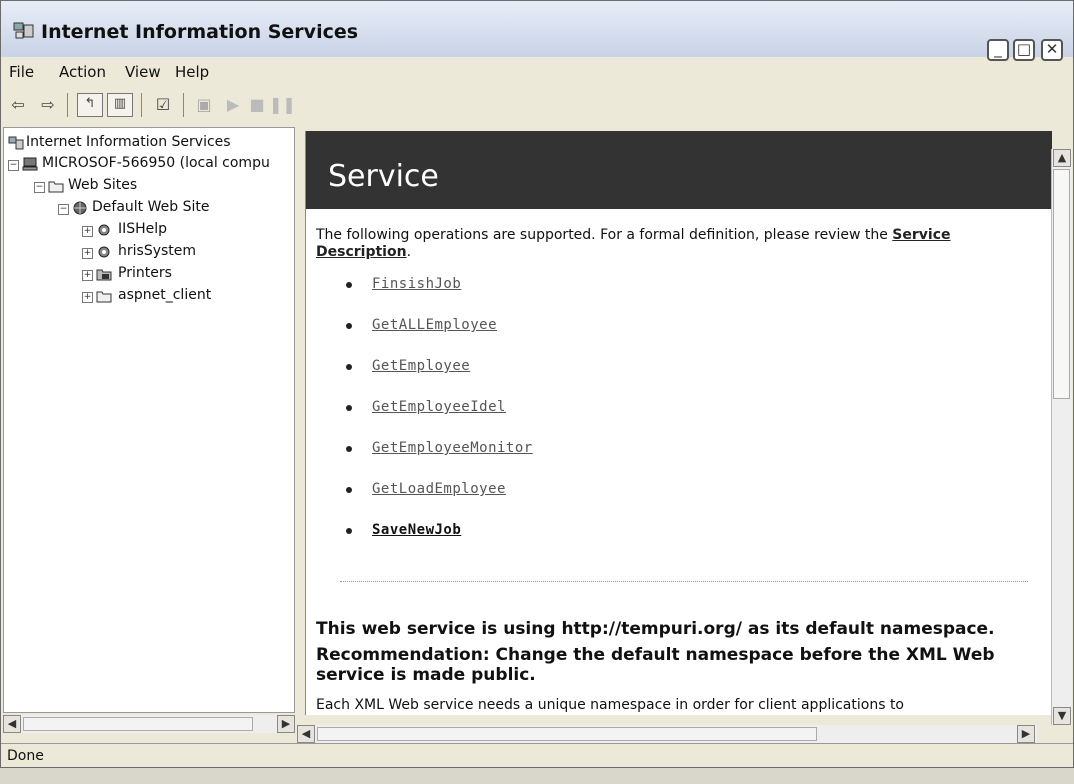  Describe the element at coordinates (128, 142) in the screenshot. I see `tree-root-label: Internet Information Services` at that location.